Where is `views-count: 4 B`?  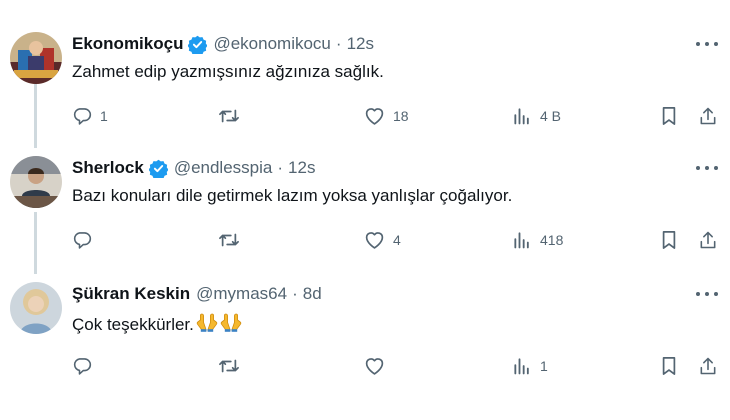
views-count: 4 B is located at coordinates (551, 116).